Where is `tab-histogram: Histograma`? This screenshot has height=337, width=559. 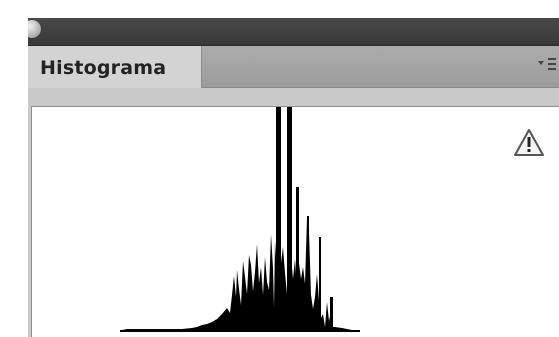
tab-histogram: Histograma is located at coordinates (115, 67).